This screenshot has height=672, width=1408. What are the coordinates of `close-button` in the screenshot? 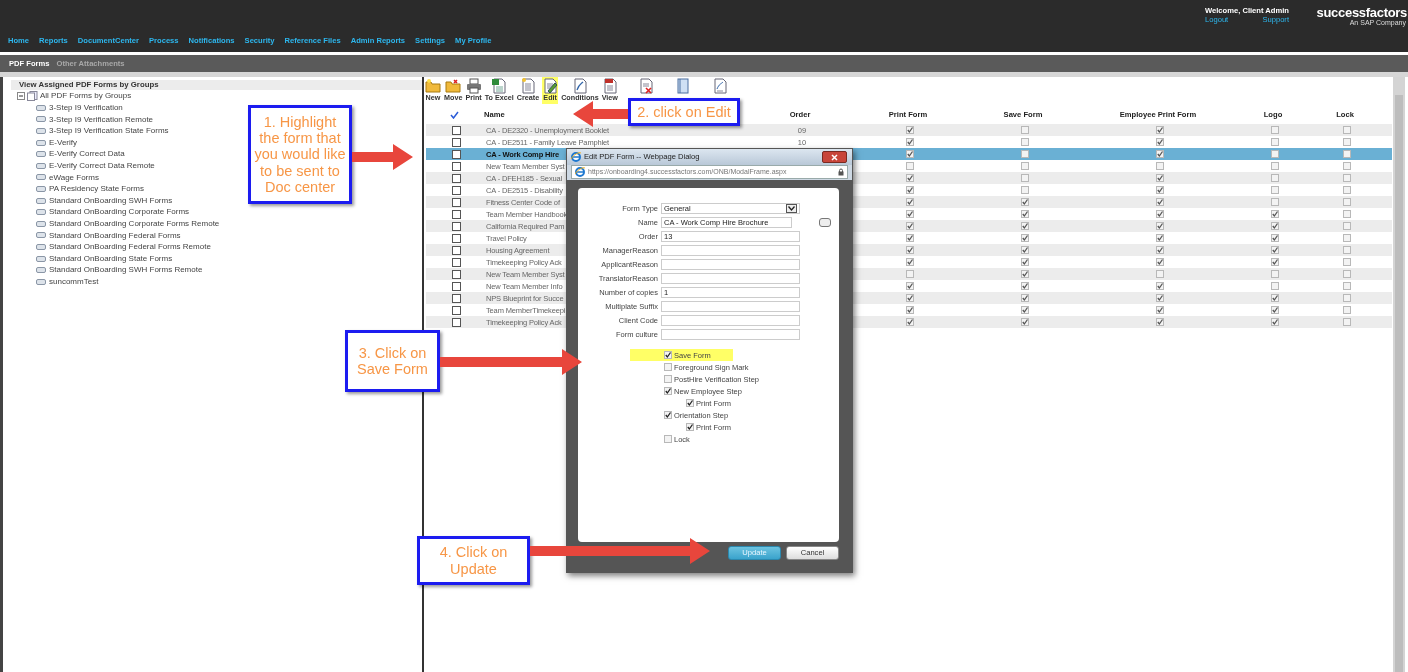 It's located at (834, 157).